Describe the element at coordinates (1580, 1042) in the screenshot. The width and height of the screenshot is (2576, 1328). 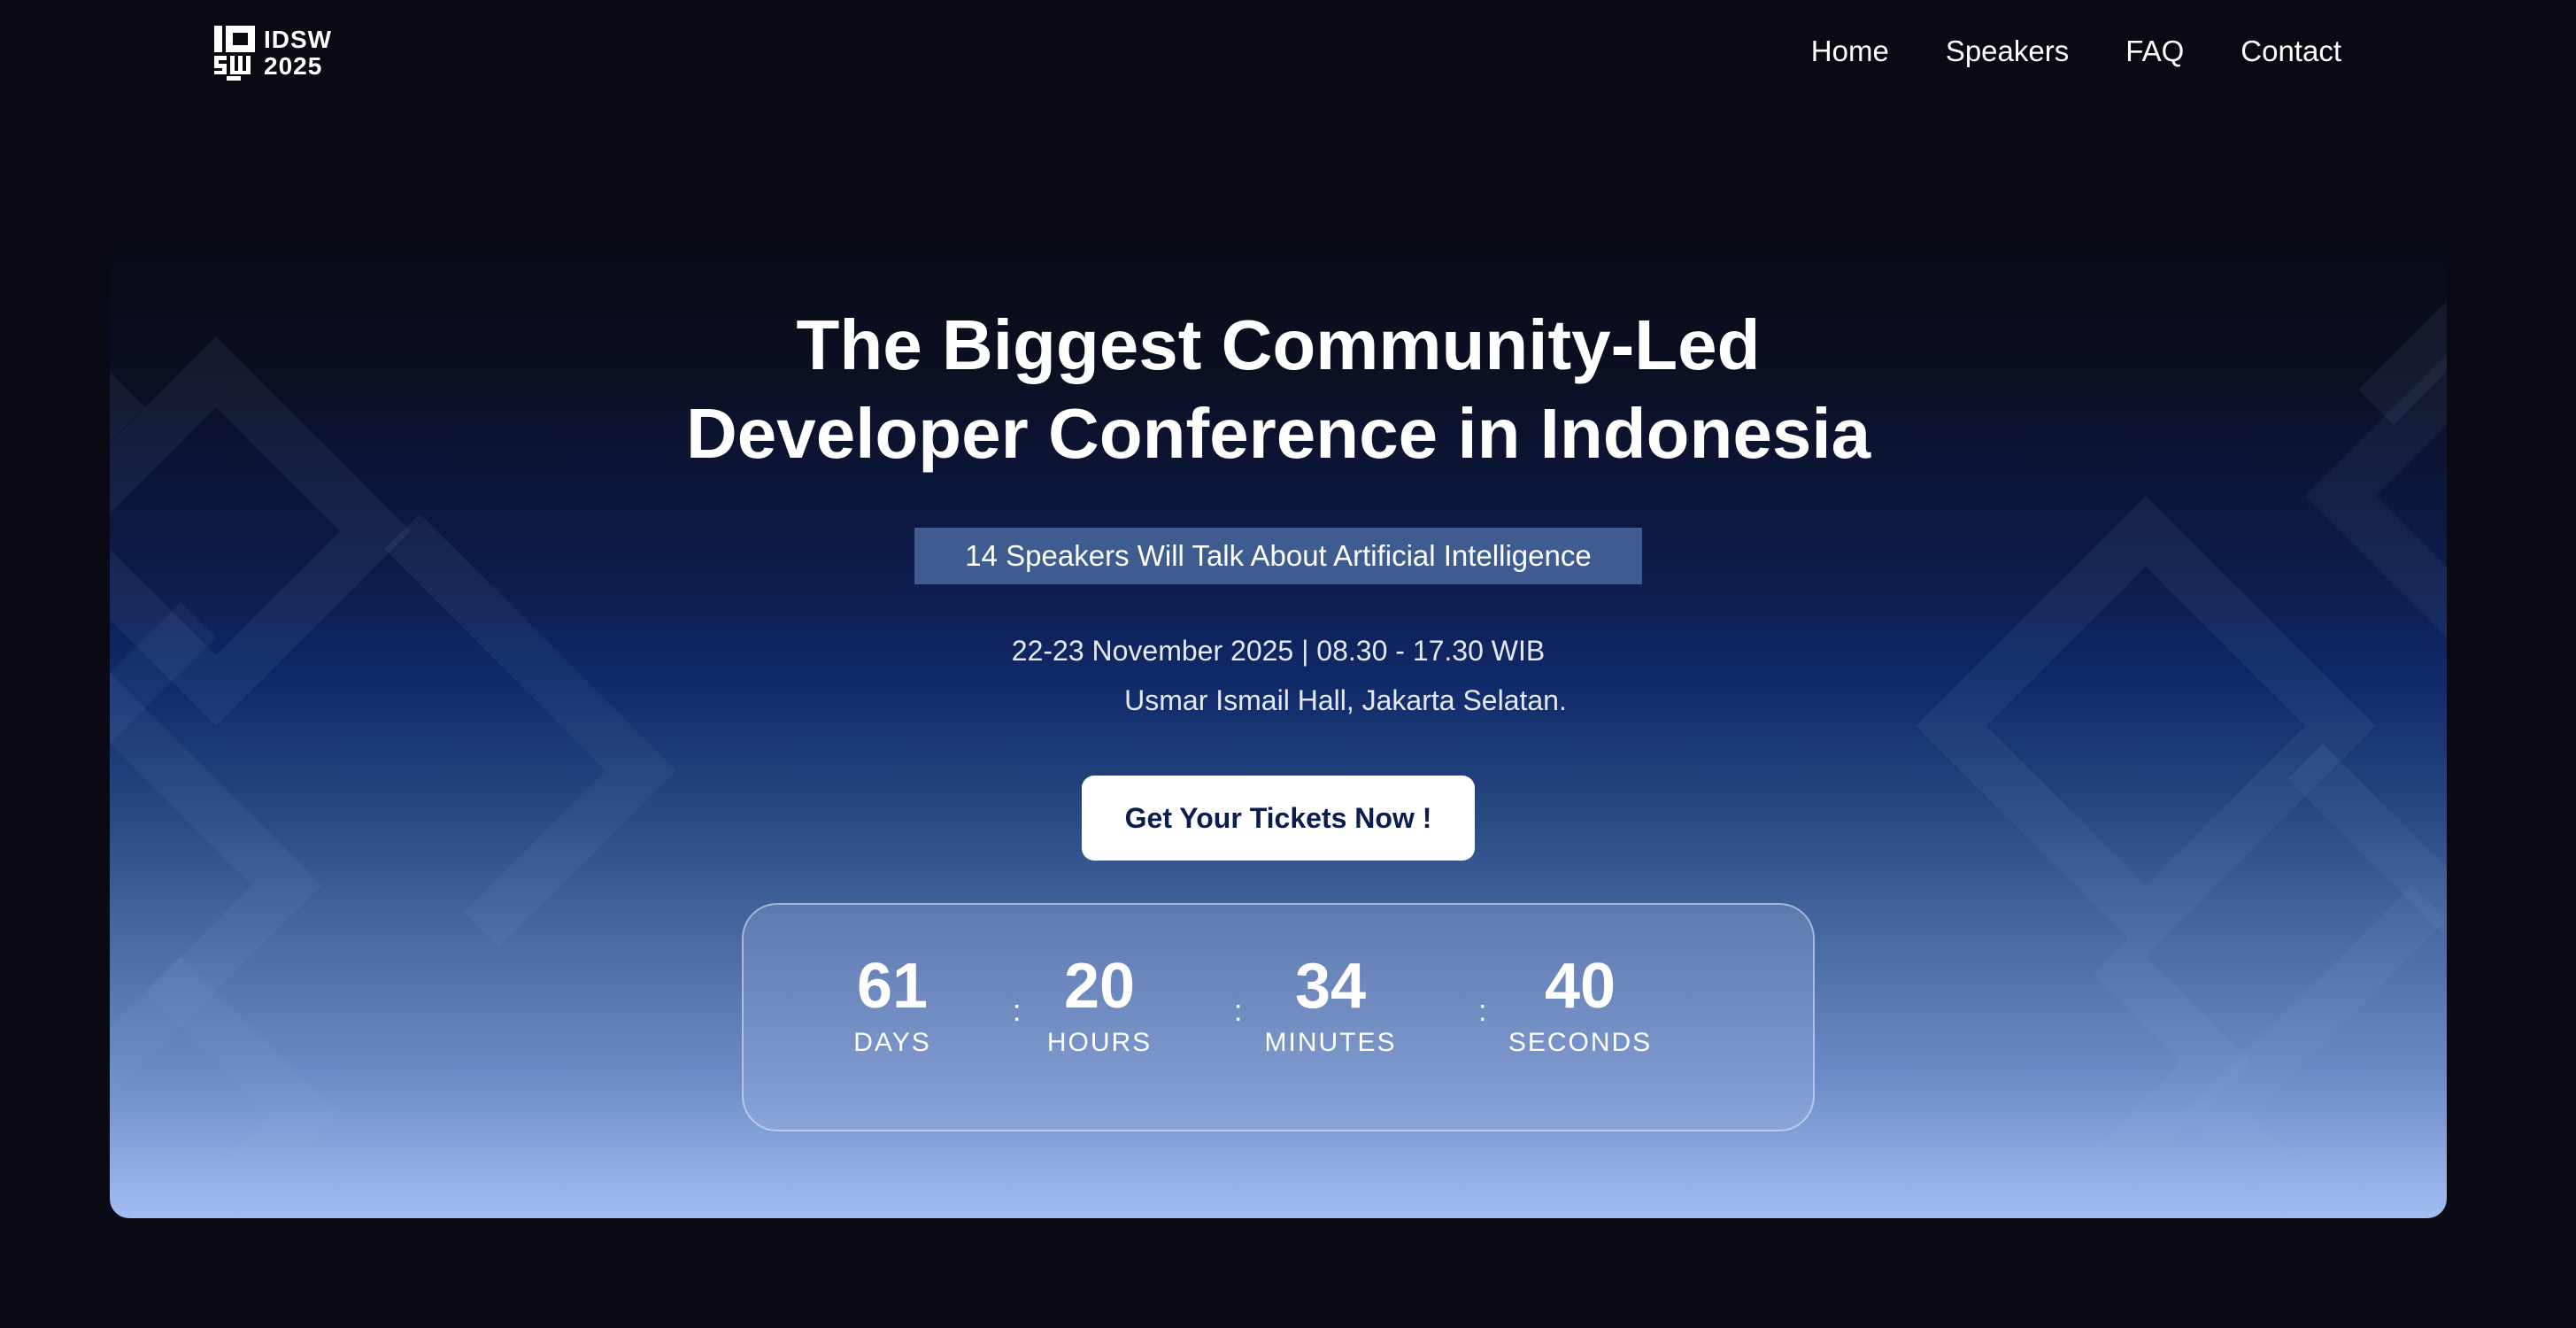
I see `countdown-seconds-label: SECONDS` at that location.